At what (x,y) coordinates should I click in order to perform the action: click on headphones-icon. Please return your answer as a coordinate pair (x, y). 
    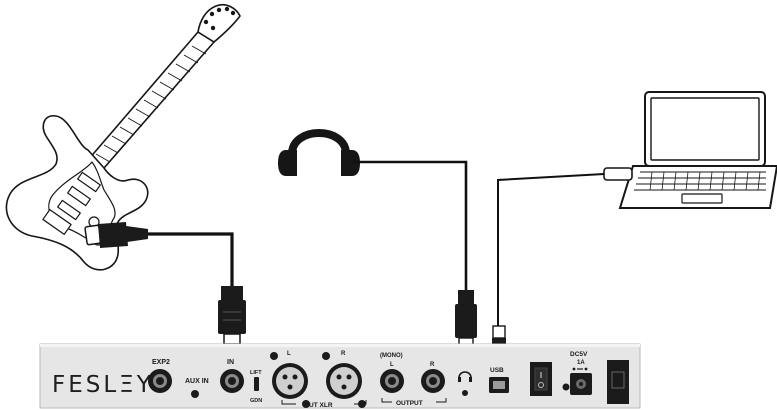
    Looking at the image, I should click on (319, 152).